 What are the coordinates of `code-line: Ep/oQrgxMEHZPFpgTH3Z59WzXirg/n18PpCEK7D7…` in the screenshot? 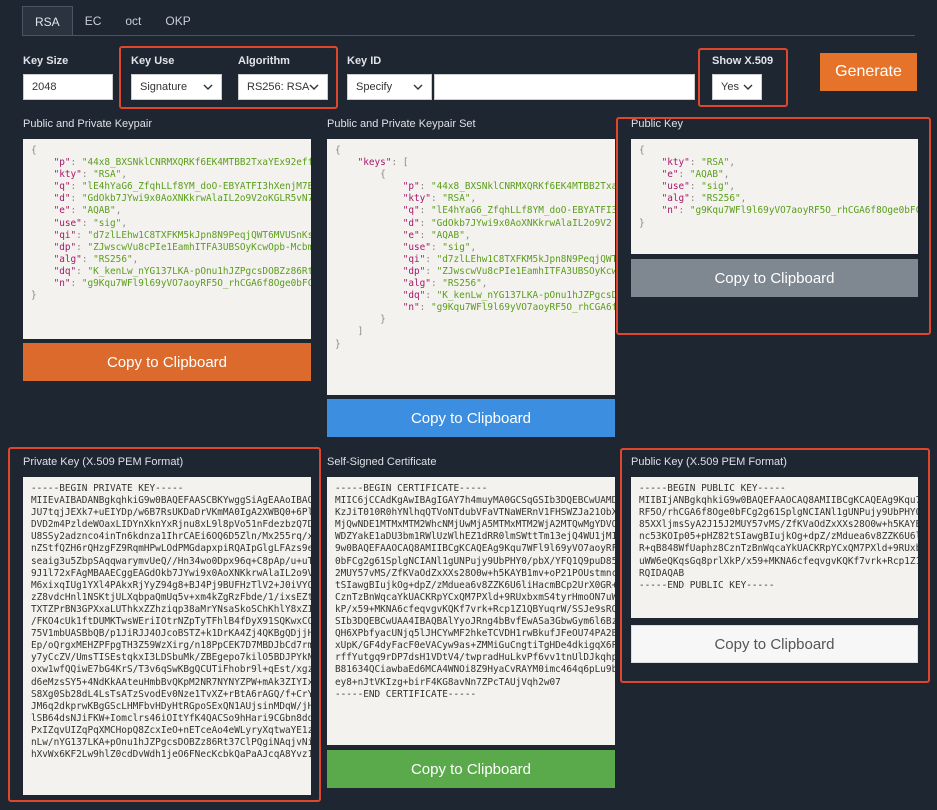 It's located at (171, 646).